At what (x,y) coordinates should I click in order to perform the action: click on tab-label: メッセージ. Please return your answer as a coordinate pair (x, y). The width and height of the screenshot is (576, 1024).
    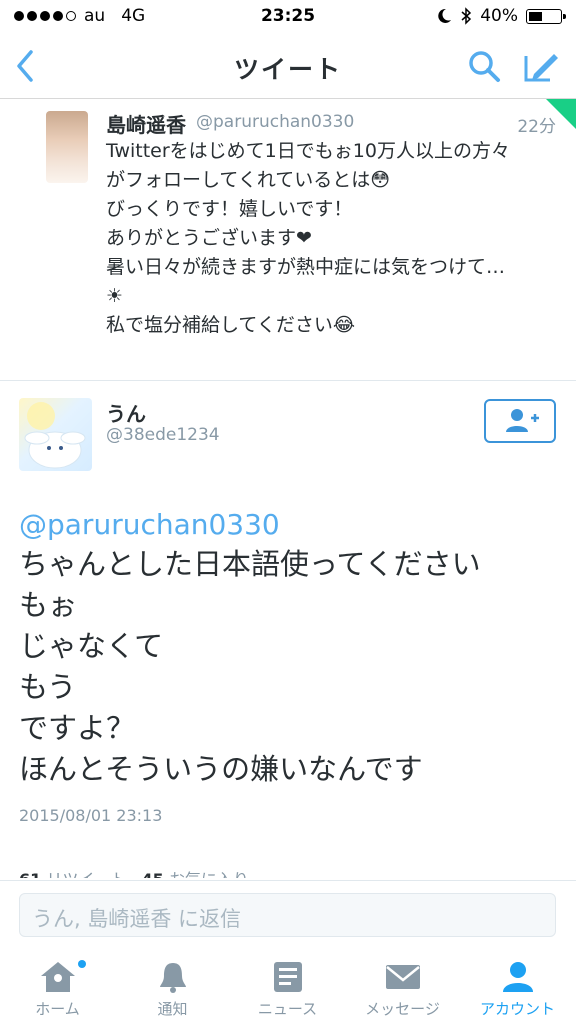
    Looking at the image, I should click on (402, 1009).